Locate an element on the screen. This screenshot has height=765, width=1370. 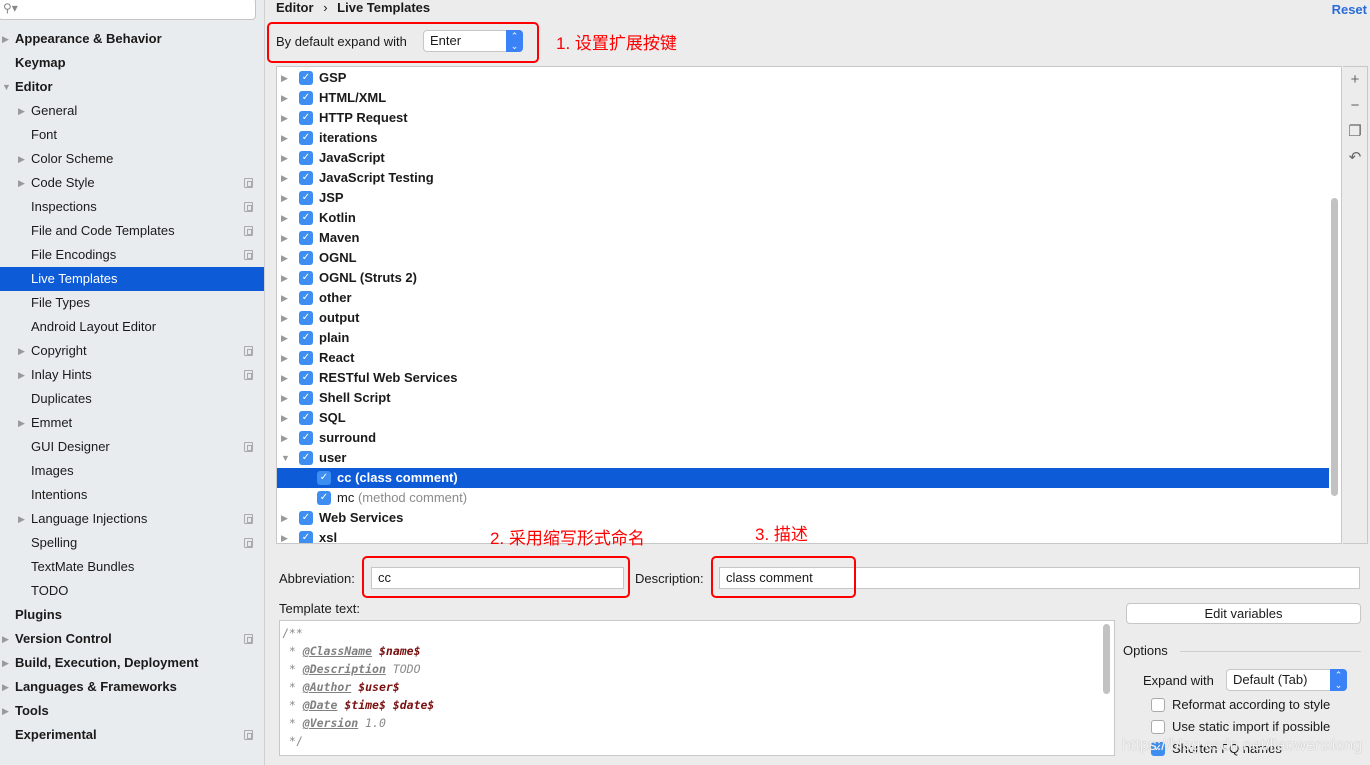
tree-row: ▶ ✓ JavaScript is located at coordinates (803, 158).